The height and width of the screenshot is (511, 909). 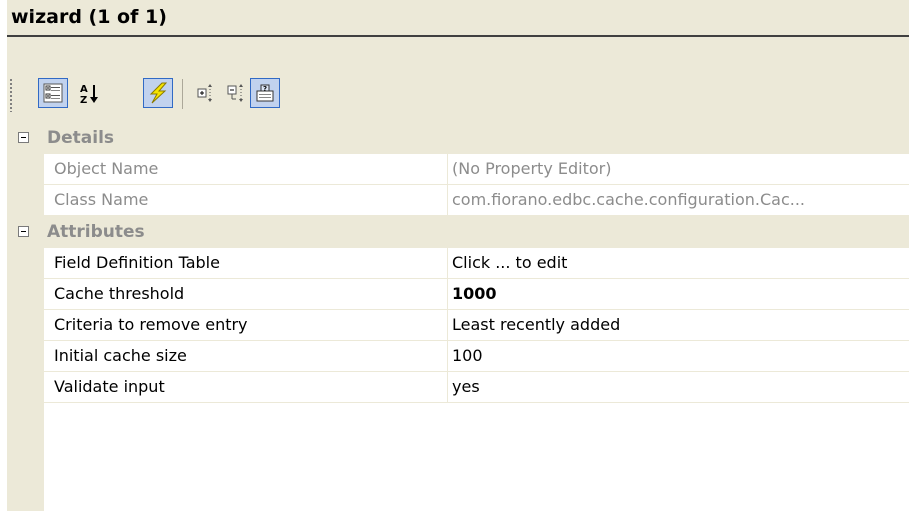 I want to click on categorized-button, so click(x=53, y=93).